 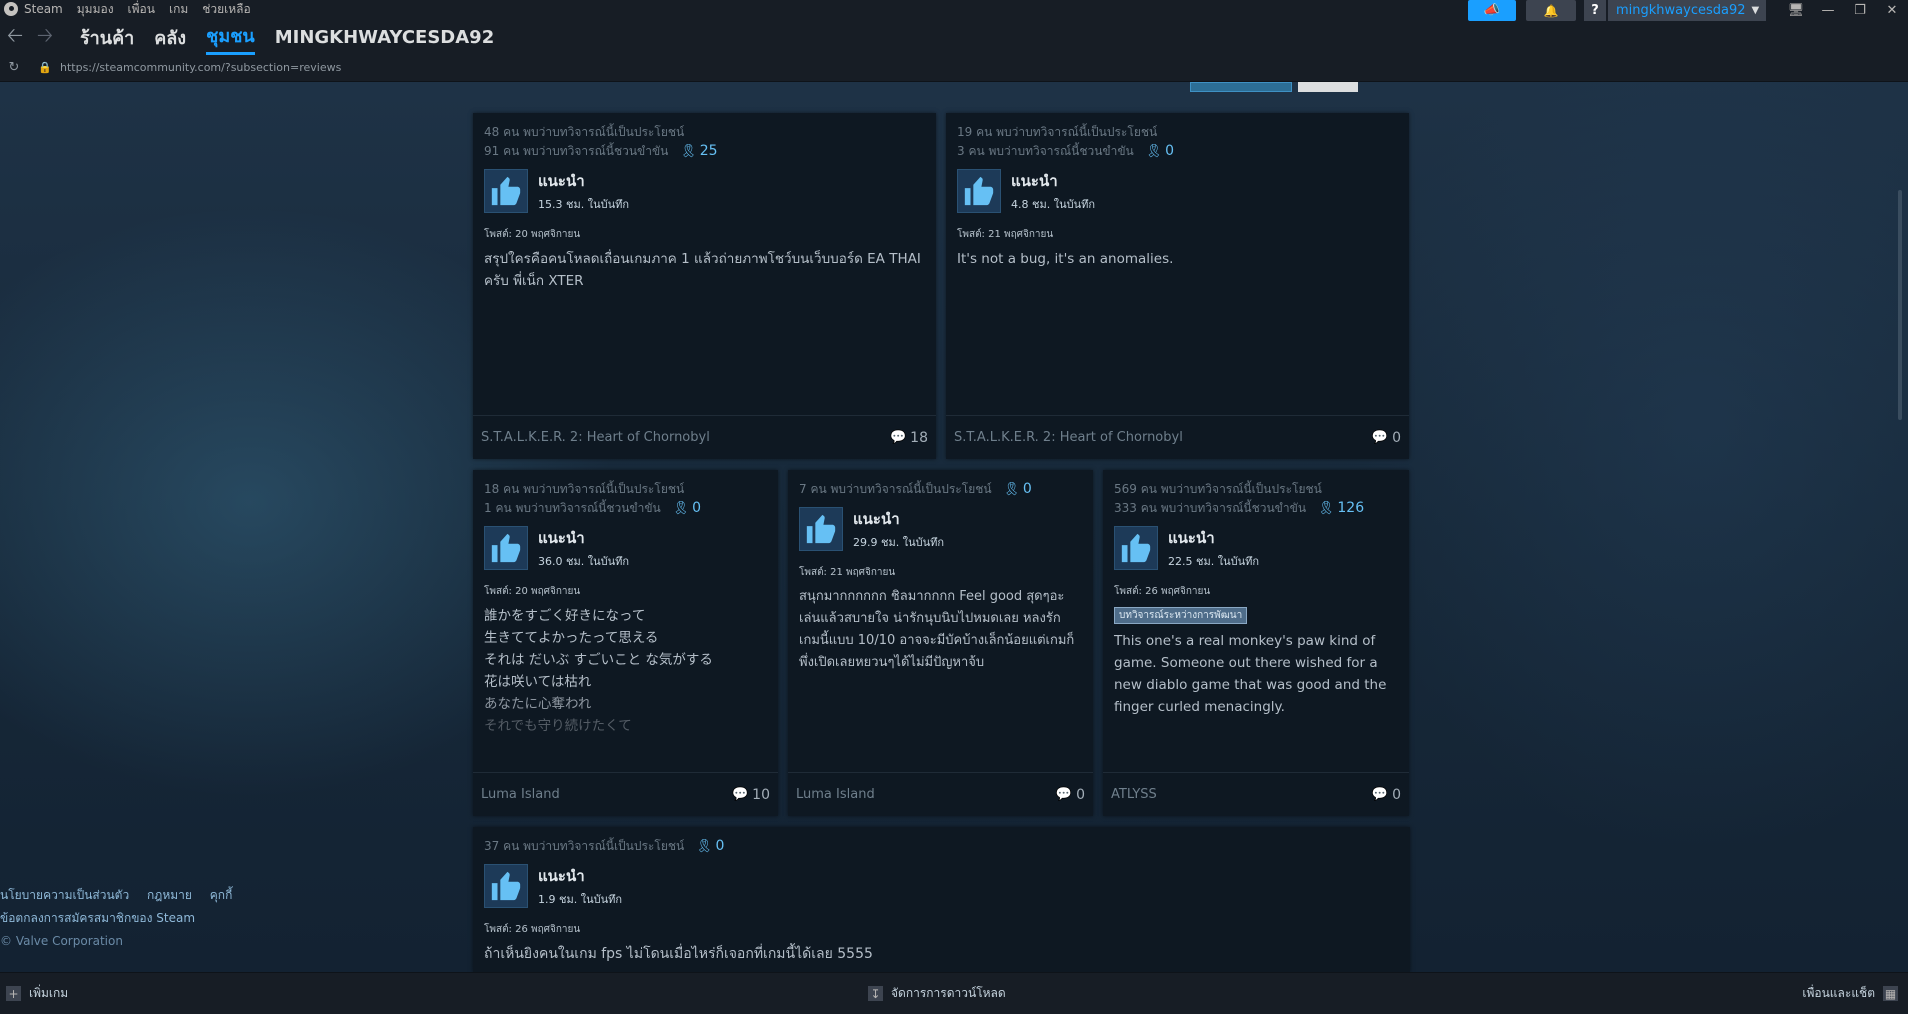 What do you see at coordinates (15, 38) in the screenshot?
I see `back-arrow-icon: 🡠` at bounding box center [15, 38].